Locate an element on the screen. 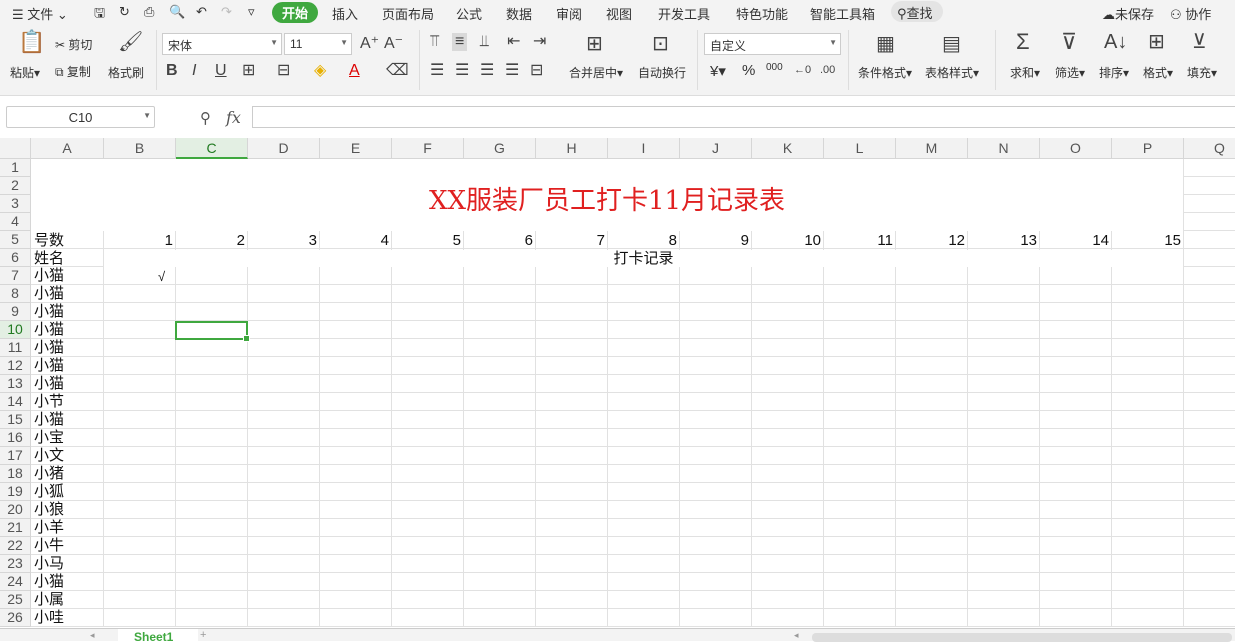 The width and height of the screenshot is (1235, 642). currency-button: ¥▾ is located at coordinates (718, 71).